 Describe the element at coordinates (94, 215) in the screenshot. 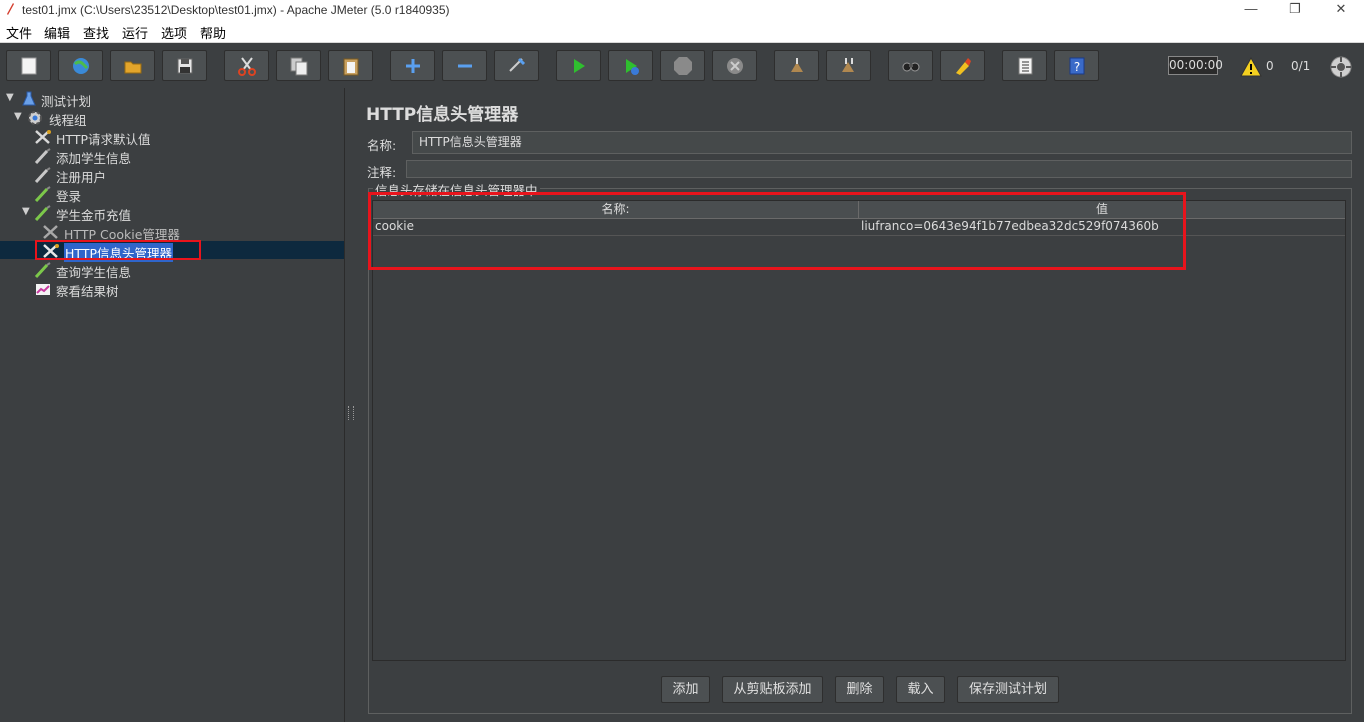

I see `tree-label: 学生金币充值` at that location.